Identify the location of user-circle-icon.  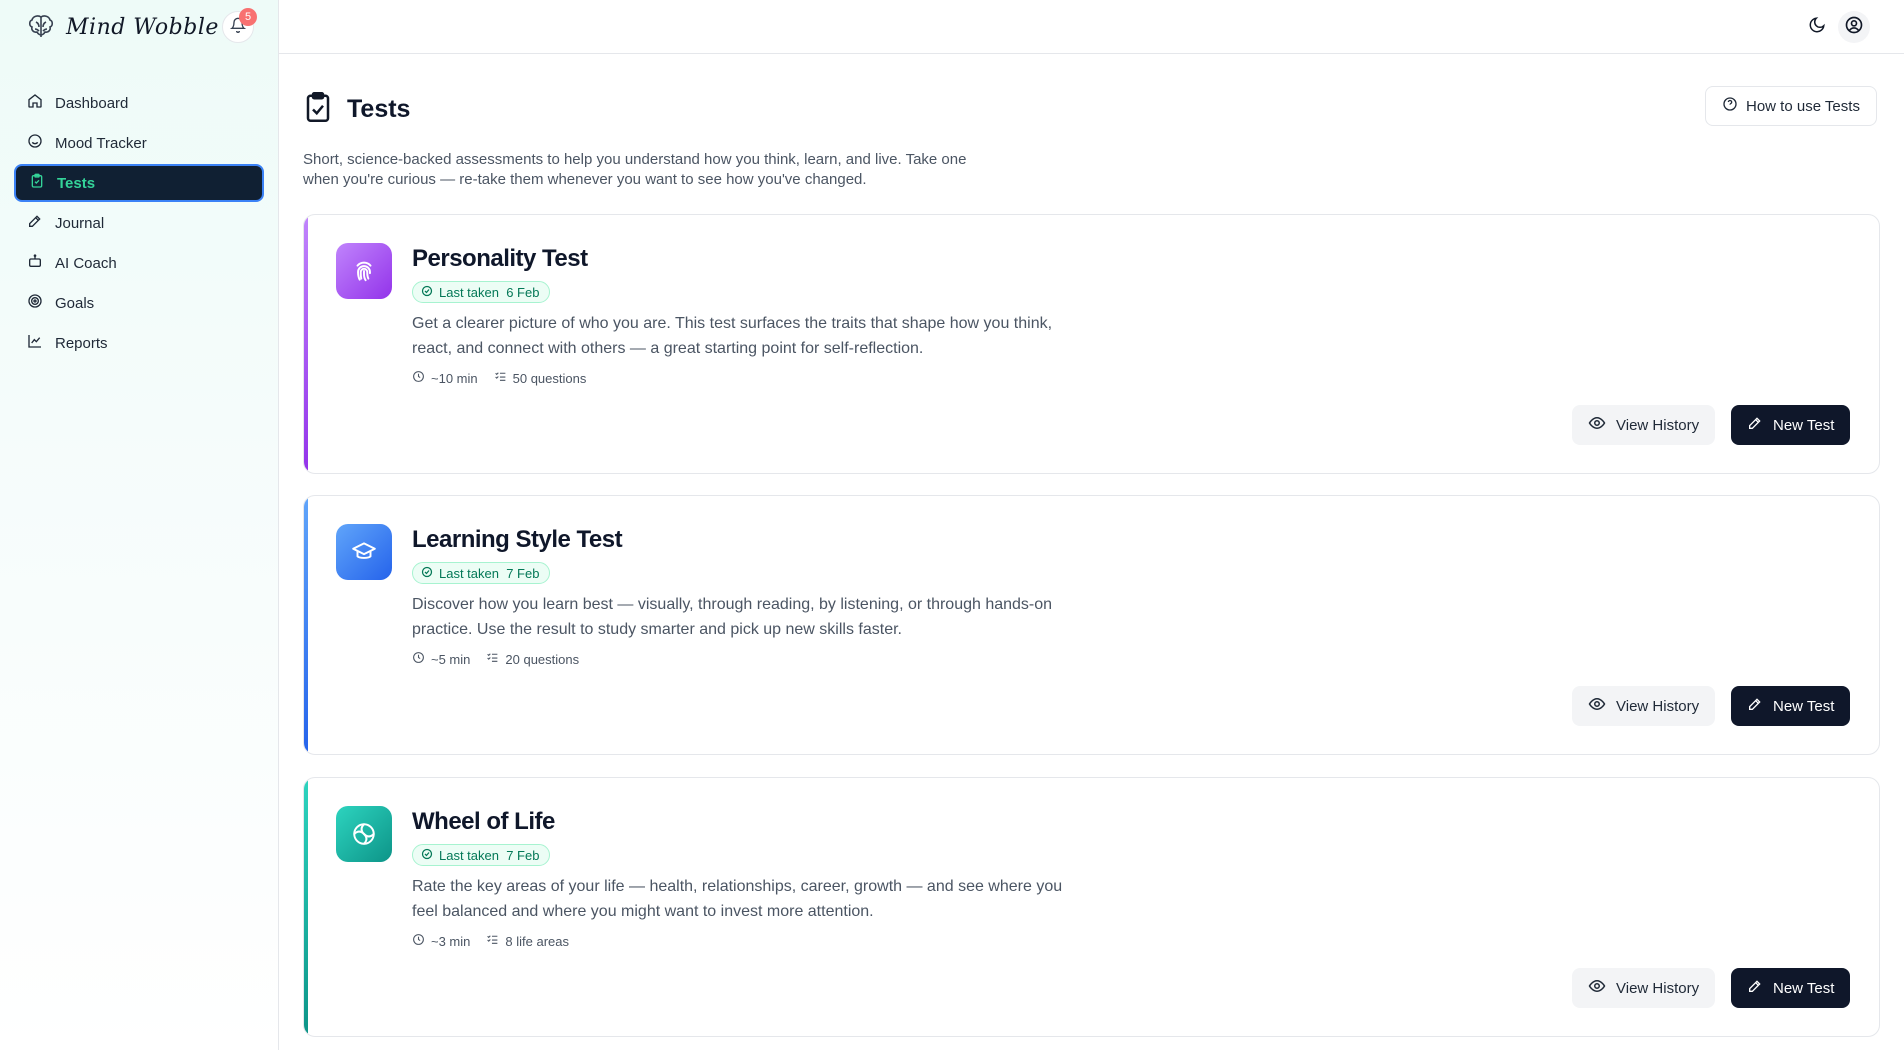
(1854, 27).